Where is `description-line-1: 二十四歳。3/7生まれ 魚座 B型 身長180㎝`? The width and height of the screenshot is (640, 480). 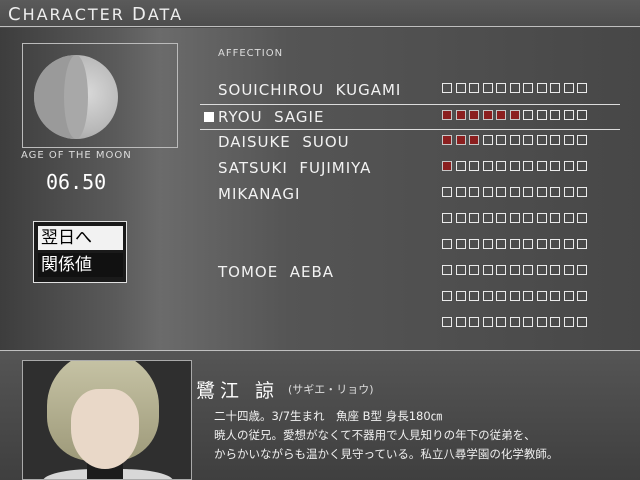 description-line-1: 二十四歳。3/7生まれ 魚座 B型 身長180㎝ is located at coordinates (328, 416).